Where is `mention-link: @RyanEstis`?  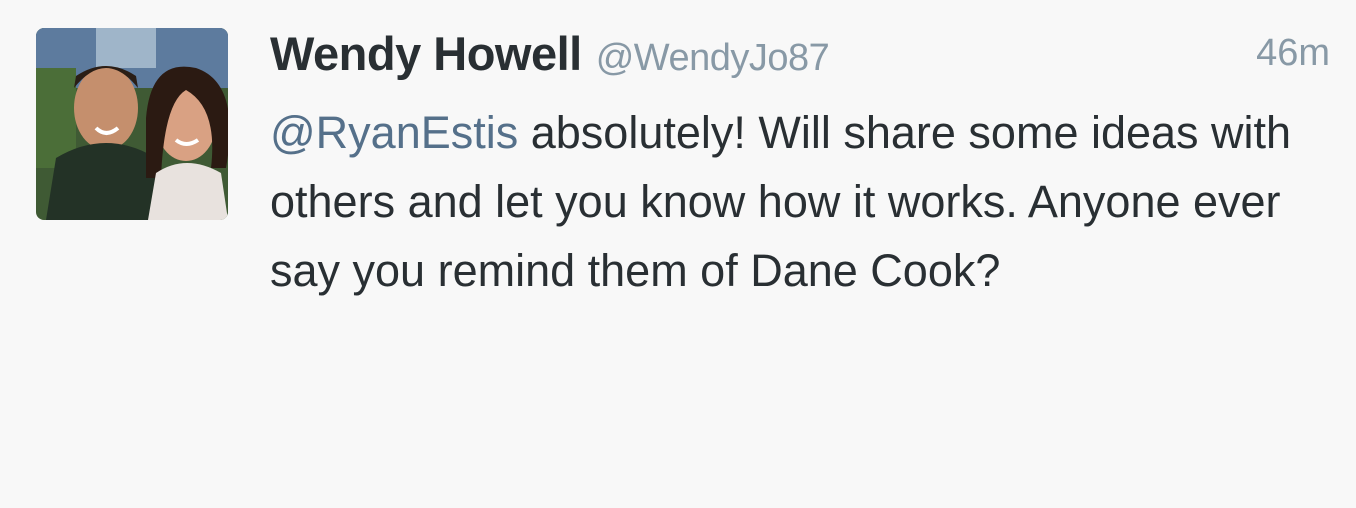 mention-link: @RyanEstis is located at coordinates (394, 132).